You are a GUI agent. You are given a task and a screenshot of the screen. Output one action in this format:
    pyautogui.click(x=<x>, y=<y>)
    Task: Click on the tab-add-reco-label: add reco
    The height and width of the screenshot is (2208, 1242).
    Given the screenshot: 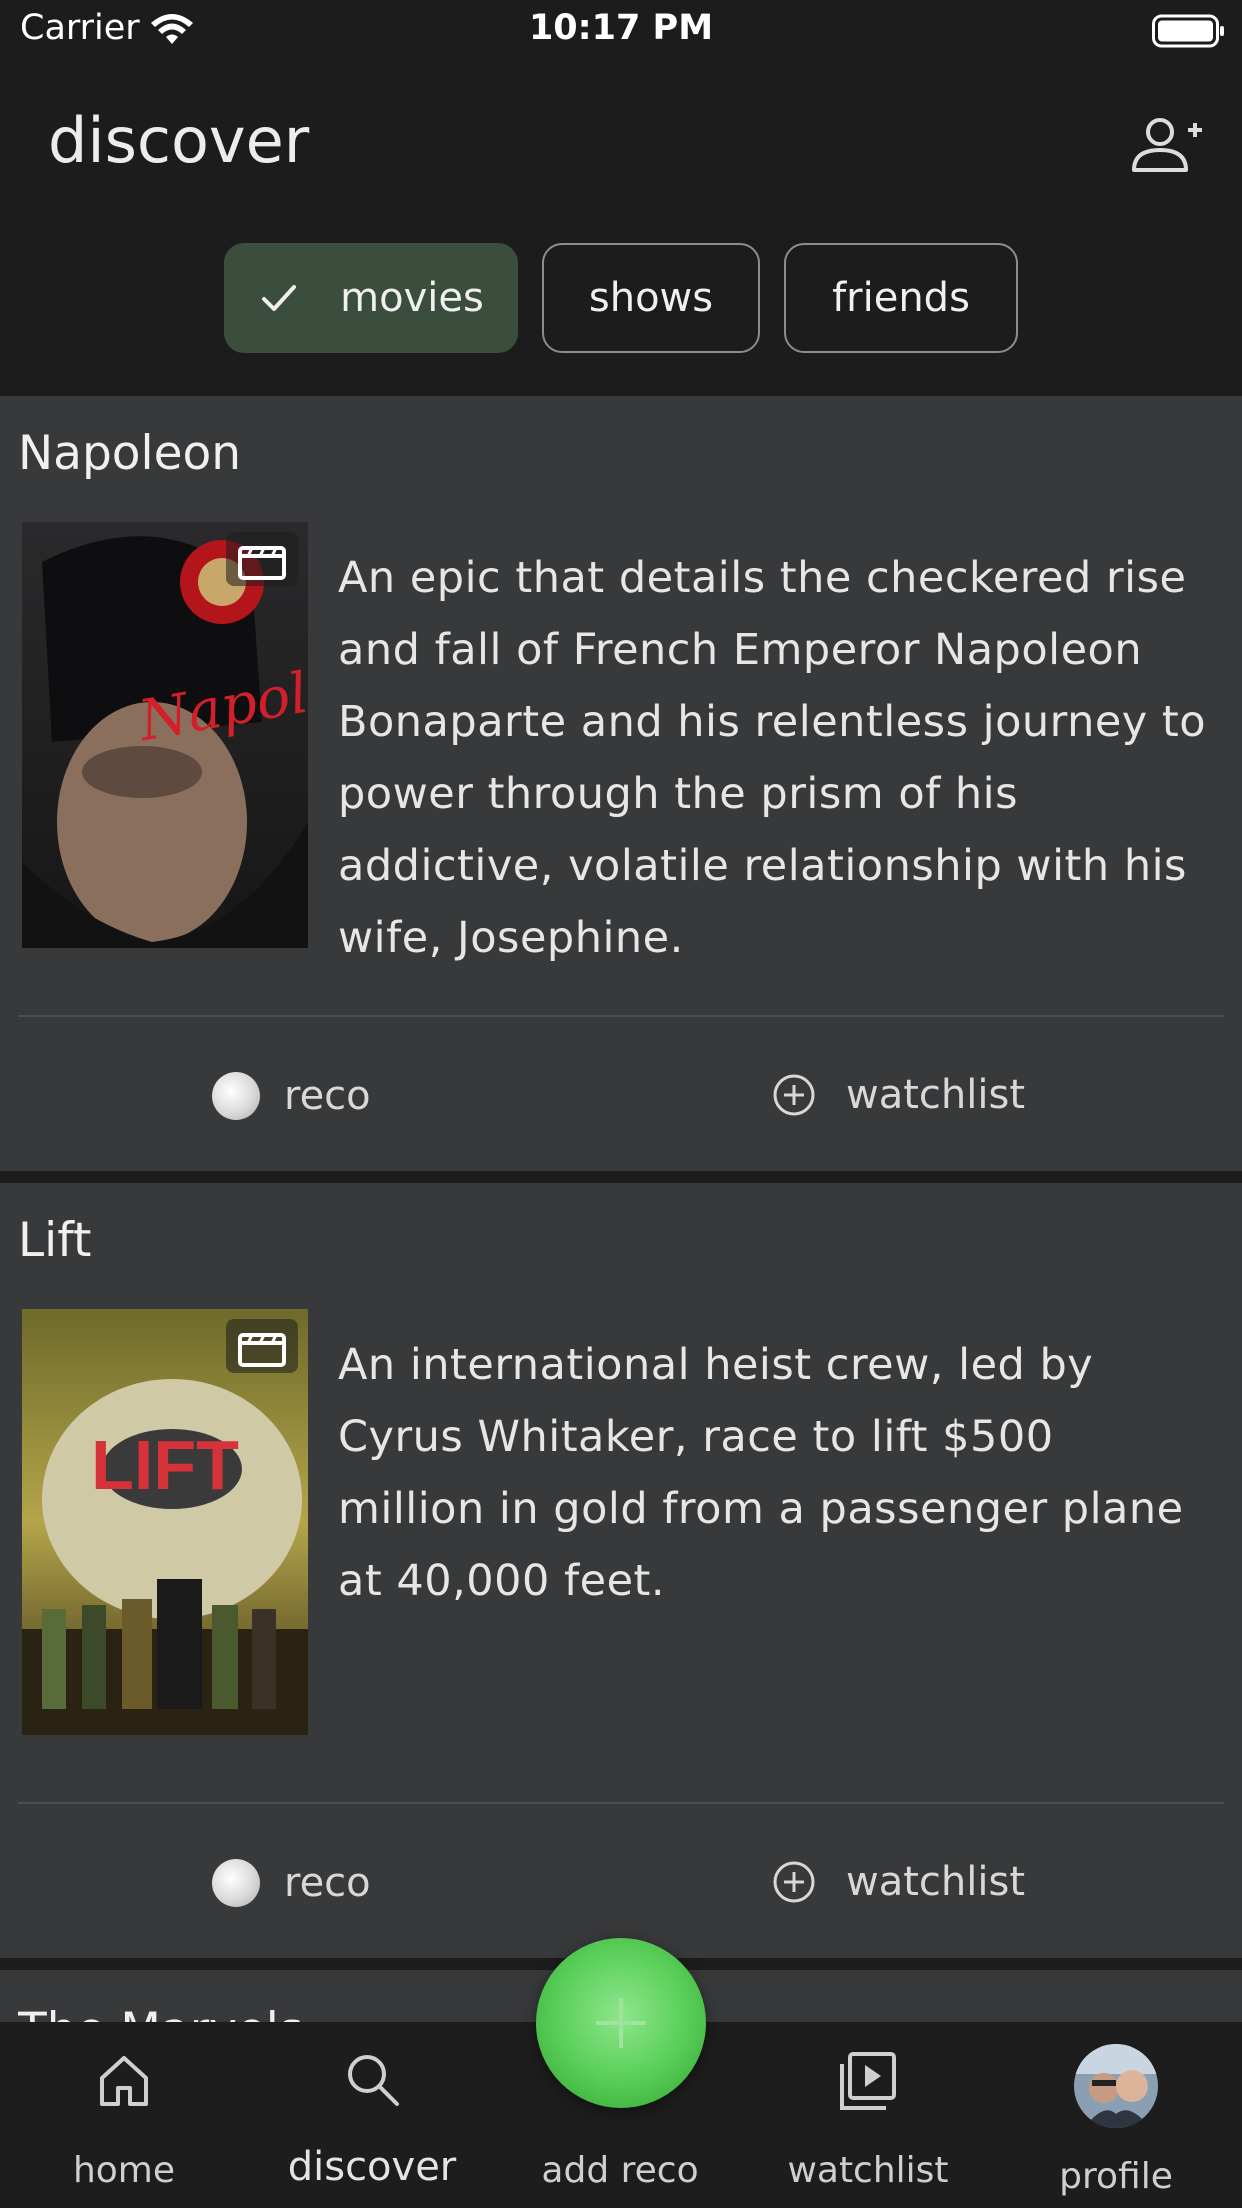 What is the action you would take?
    pyautogui.click(x=620, y=2170)
    